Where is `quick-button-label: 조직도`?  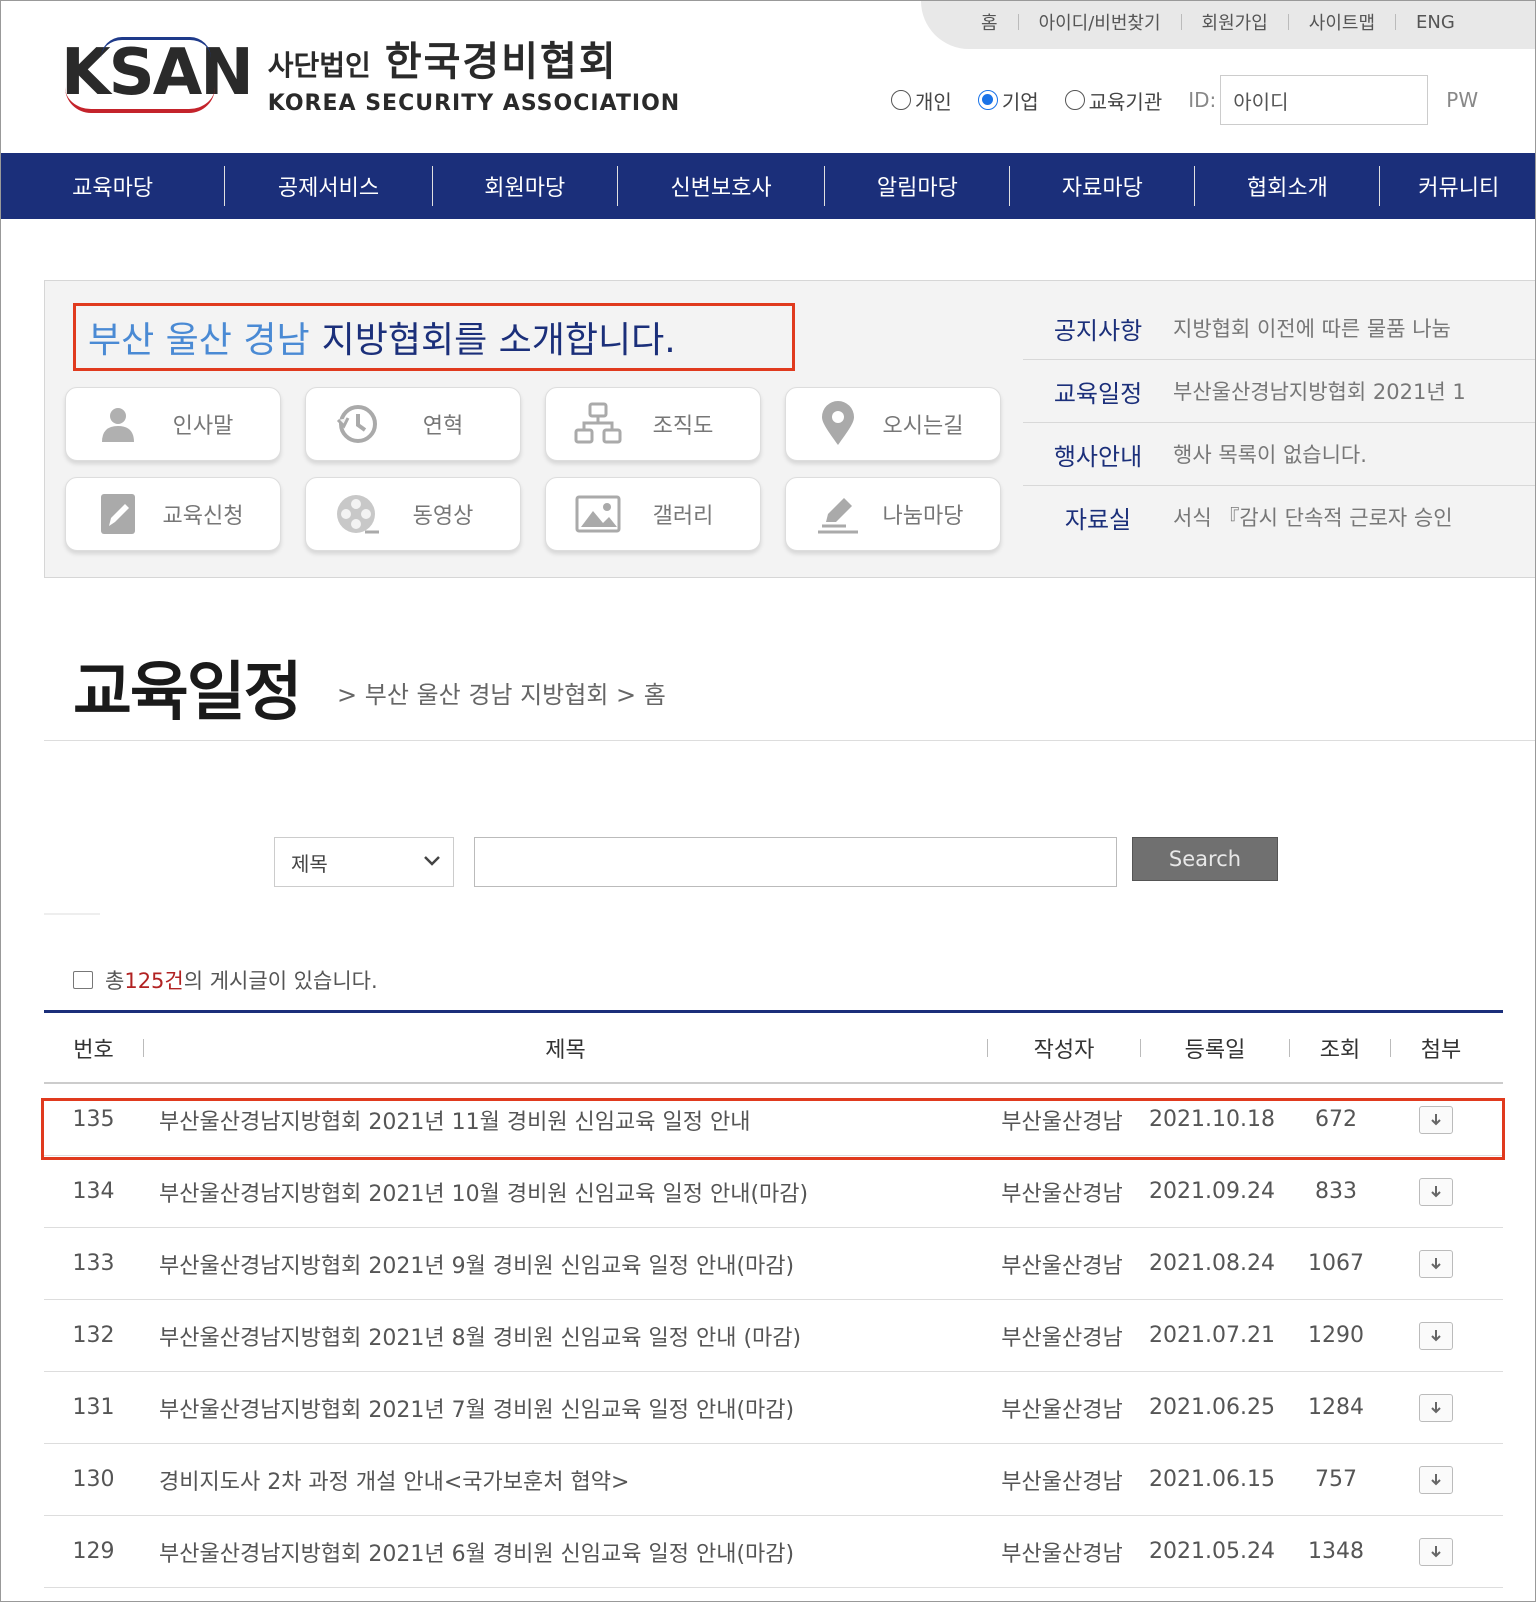
quick-button-label: 조직도 is located at coordinates (683, 426).